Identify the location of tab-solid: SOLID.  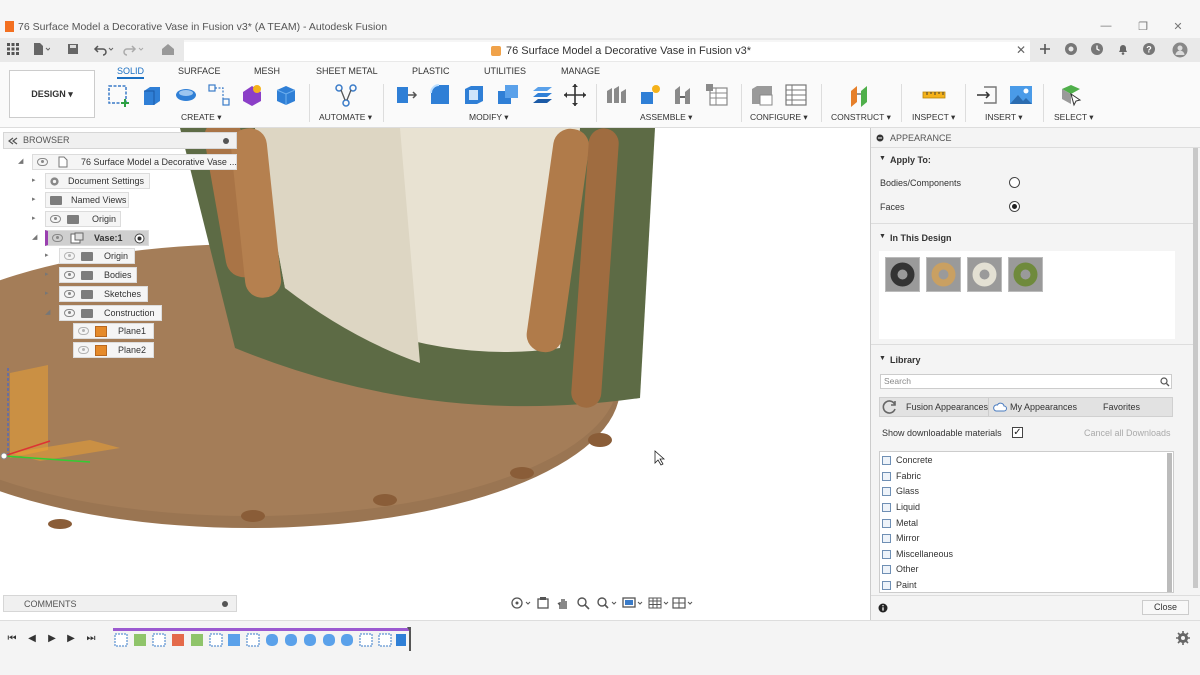
(131, 72).